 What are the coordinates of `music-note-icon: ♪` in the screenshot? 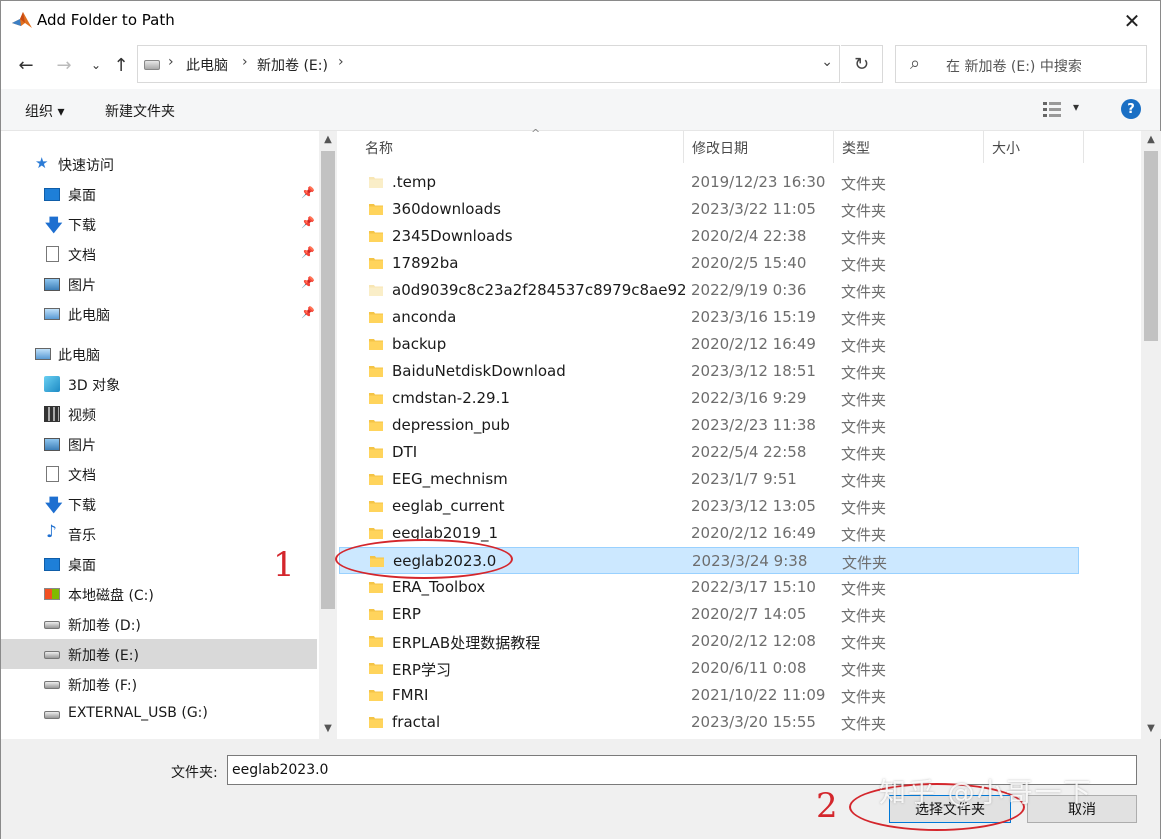 It's located at (51, 532).